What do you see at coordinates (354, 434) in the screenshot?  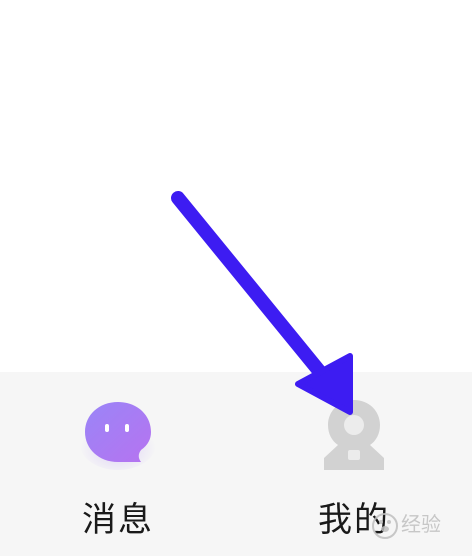 I see `profile-person-icon` at bounding box center [354, 434].